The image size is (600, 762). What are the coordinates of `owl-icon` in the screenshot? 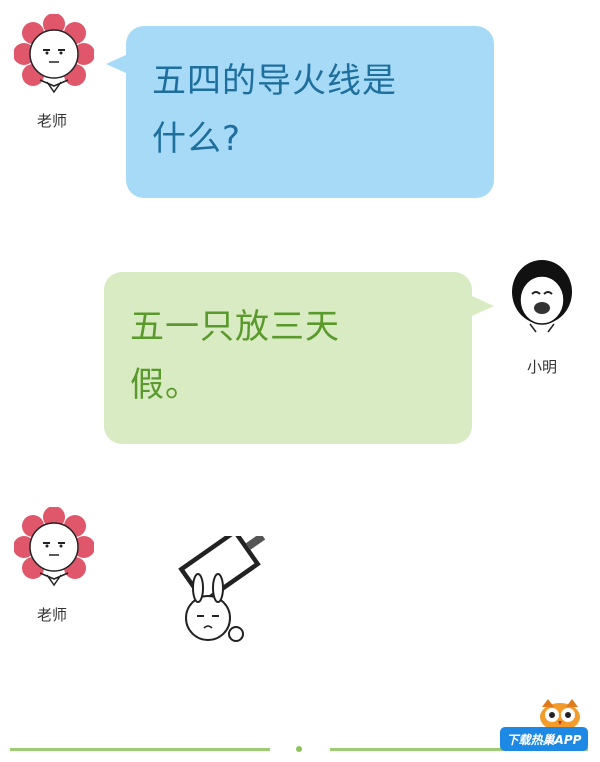 It's located at (560, 715).